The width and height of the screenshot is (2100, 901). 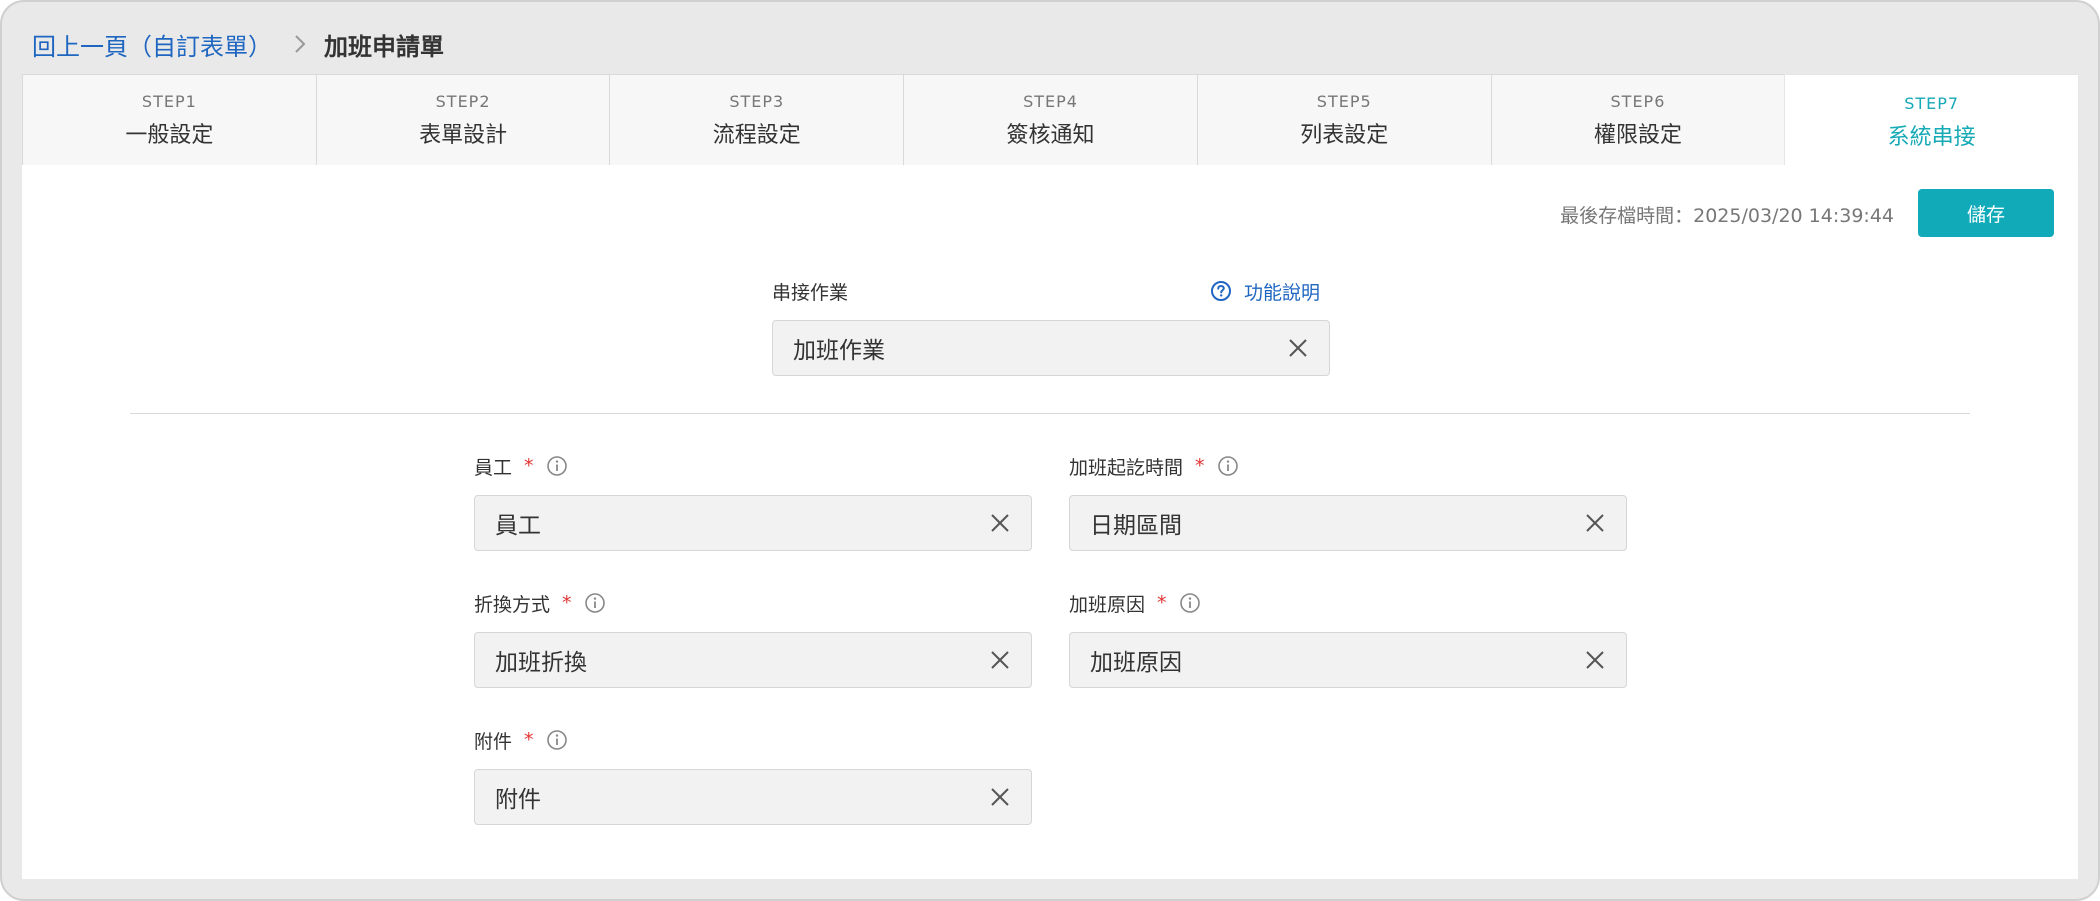 What do you see at coordinates (169, 120) in the screenshot?
I see `tab-step1: STEP1 一般設定` at bounding box center [169, 120].